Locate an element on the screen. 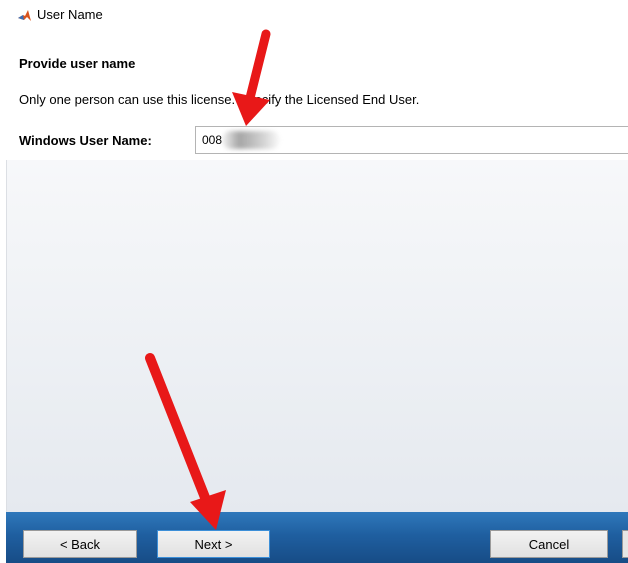 The image size is (628, 563). back-button: < Back is located at coordinates (80, 544).